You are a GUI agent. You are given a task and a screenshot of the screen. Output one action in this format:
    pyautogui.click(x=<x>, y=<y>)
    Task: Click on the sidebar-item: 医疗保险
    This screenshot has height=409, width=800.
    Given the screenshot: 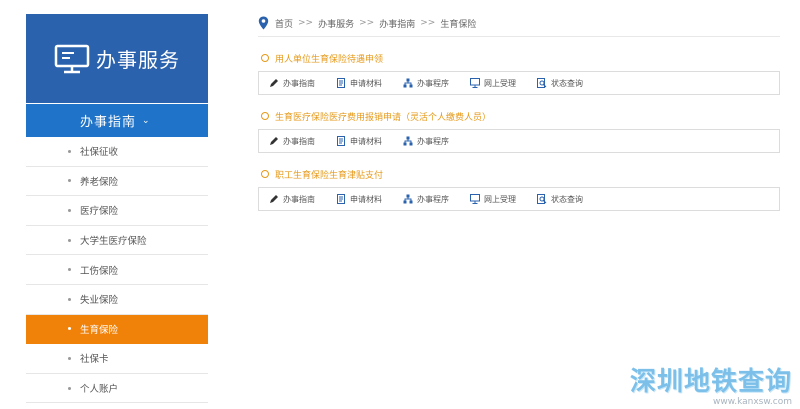 What is the action you would take?
    pyautogui.click(x=117, y=211)
    